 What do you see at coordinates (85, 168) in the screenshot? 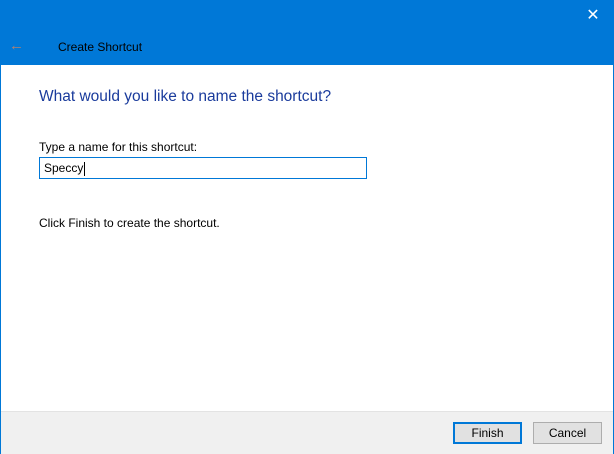
I see `text-caret` at bounding box center [85, 168].